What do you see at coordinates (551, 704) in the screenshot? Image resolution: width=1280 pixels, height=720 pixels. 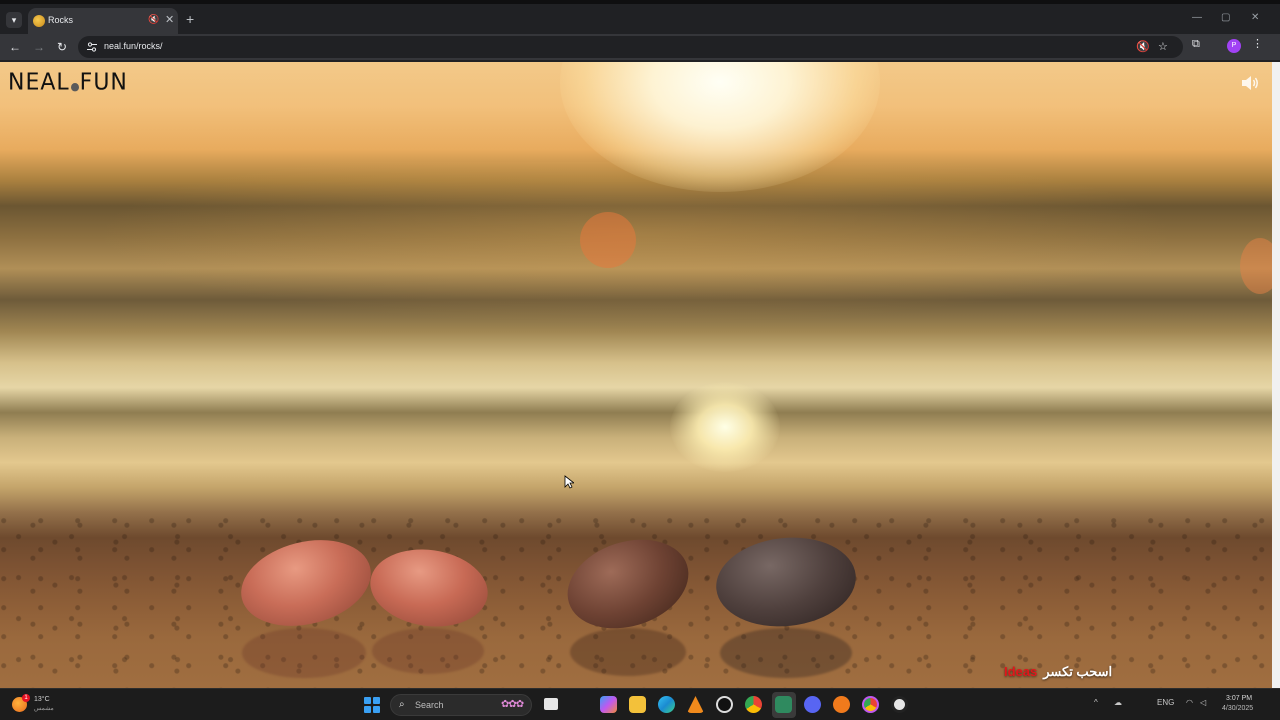 I see `task-view-icon` at bounding box center [551, 704].